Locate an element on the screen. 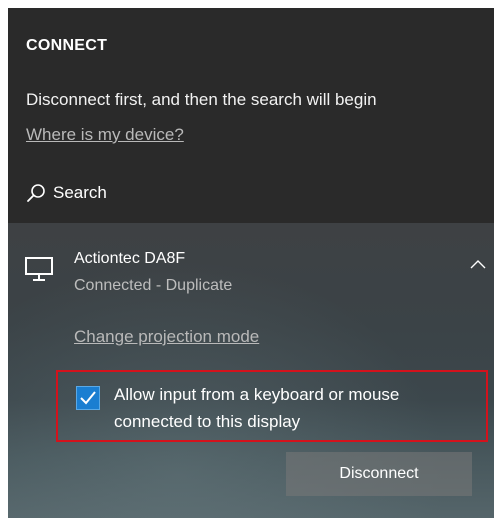 The height and width of the screenshot is (518, 494). search-label: Search is located at coordinates (80, 192).